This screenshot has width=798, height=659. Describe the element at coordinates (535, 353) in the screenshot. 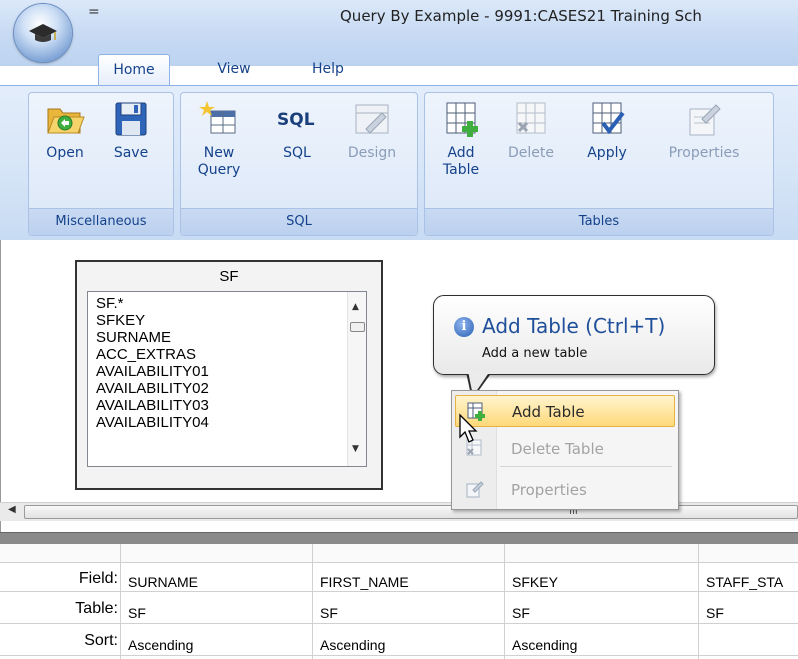

I see `tooltip-description: Add a new table` at that location.